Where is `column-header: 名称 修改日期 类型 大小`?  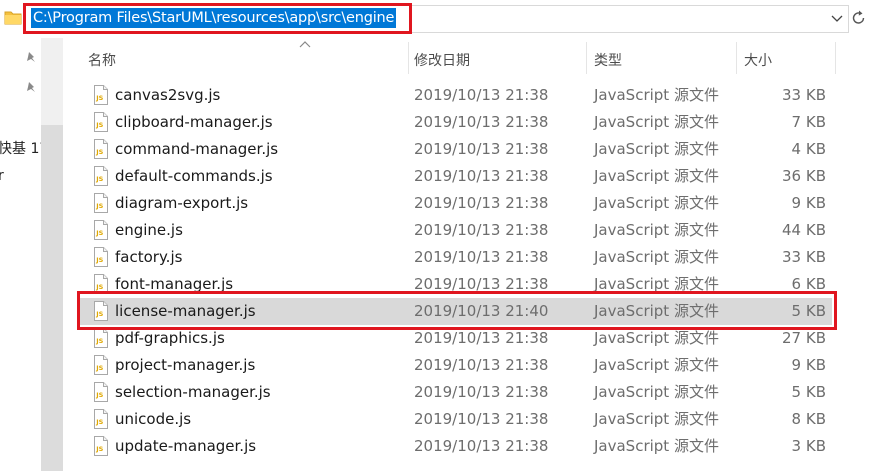 column-header: 名称 修改日期 类型 大小 is located at coordinates (467, 58).